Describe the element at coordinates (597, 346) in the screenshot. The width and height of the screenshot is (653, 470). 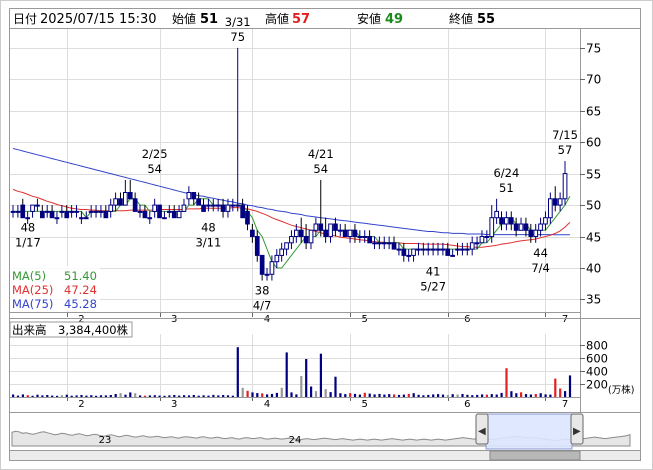
I see `vol-y-tick-label: 800` at that location.